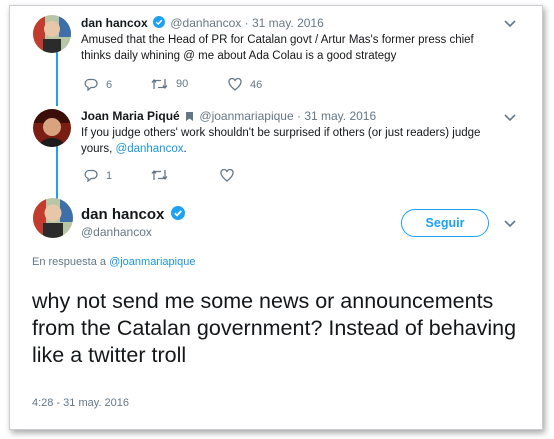 The width and height of the screenshot is (554, 439). What do you see at coordinates (256, 84) in the screenshot?
I see `like-count: 46` at bounding box center [256, 84].